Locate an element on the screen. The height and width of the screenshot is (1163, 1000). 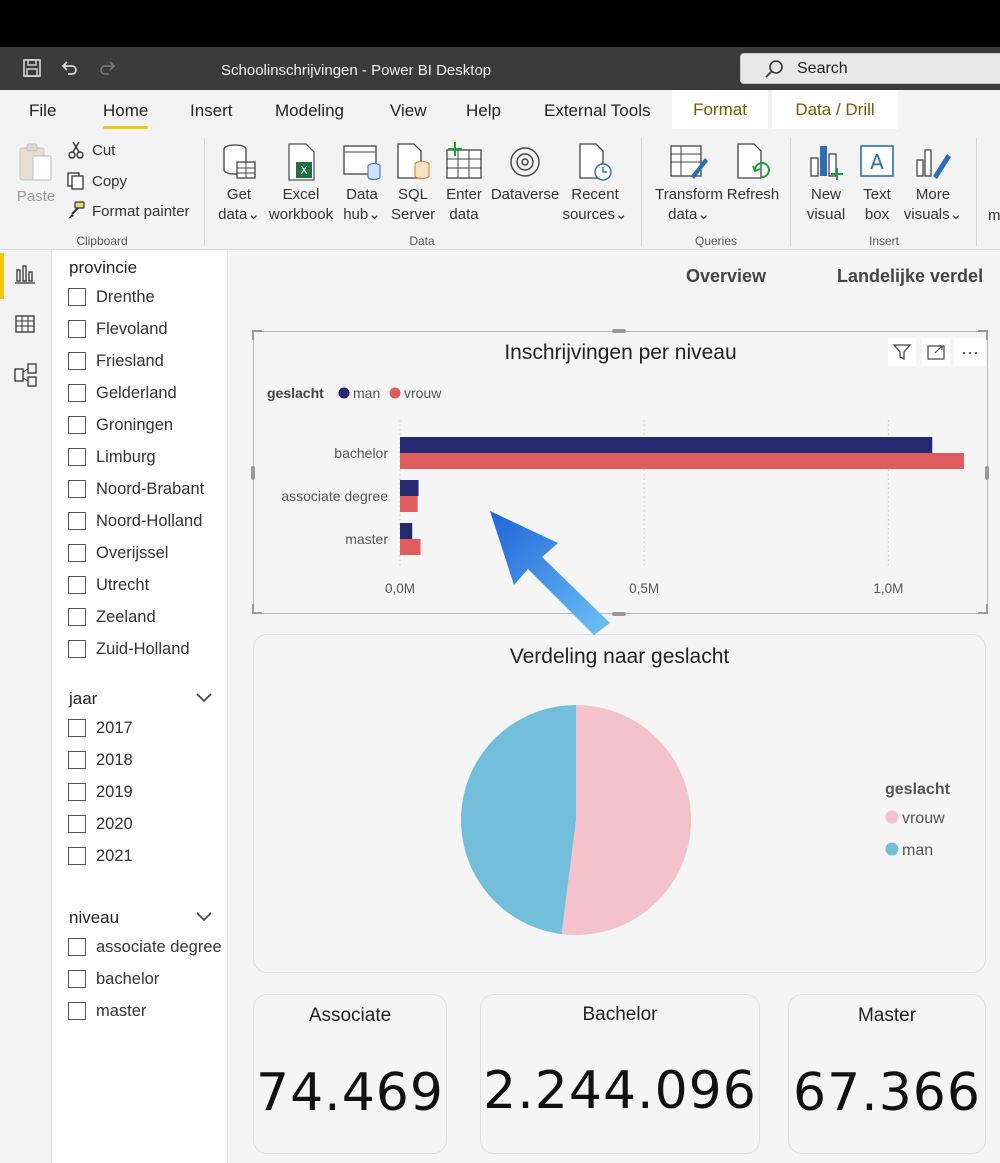
tab-format: Format is located at coordinates (720, 109).